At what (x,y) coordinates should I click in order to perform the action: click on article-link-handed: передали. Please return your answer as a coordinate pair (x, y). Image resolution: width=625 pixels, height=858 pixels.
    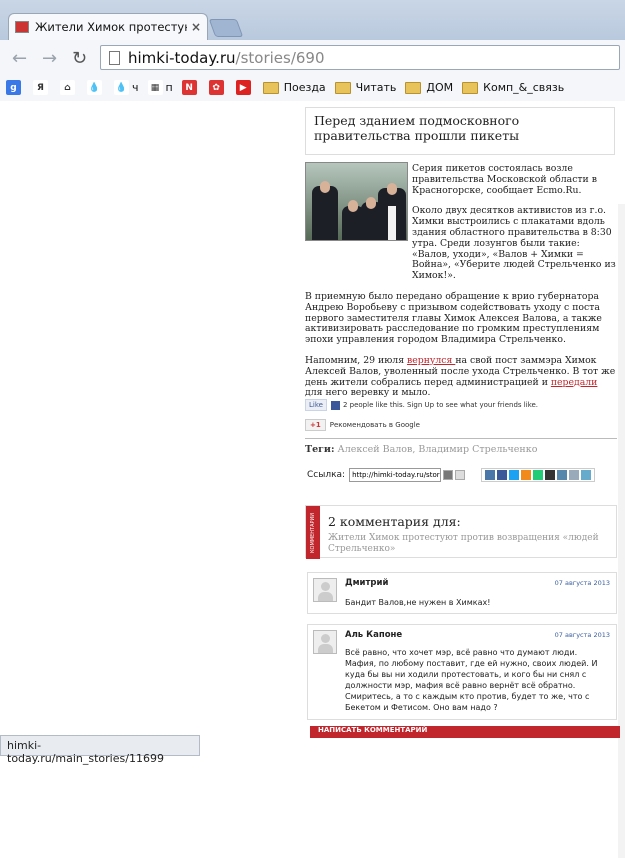
    Looking at the image, I should click on (574, 382).